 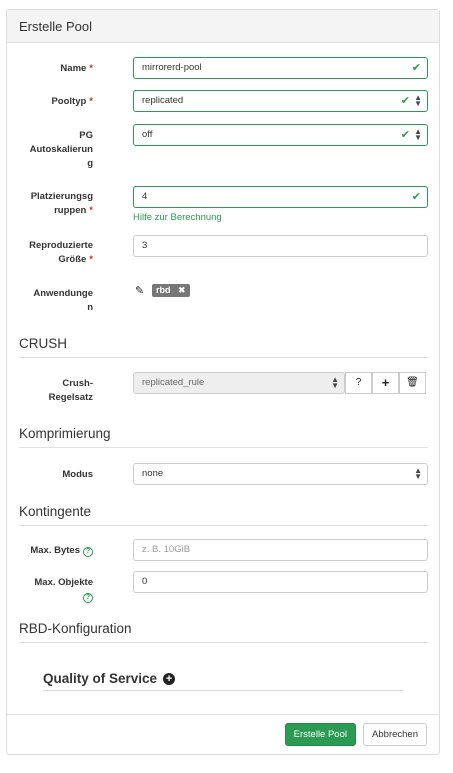 What do you see at coordinates (55, 551) in the screenshot?
I see `max-bytes-label: Max. Bytes?` at bounding box center [55, 551].